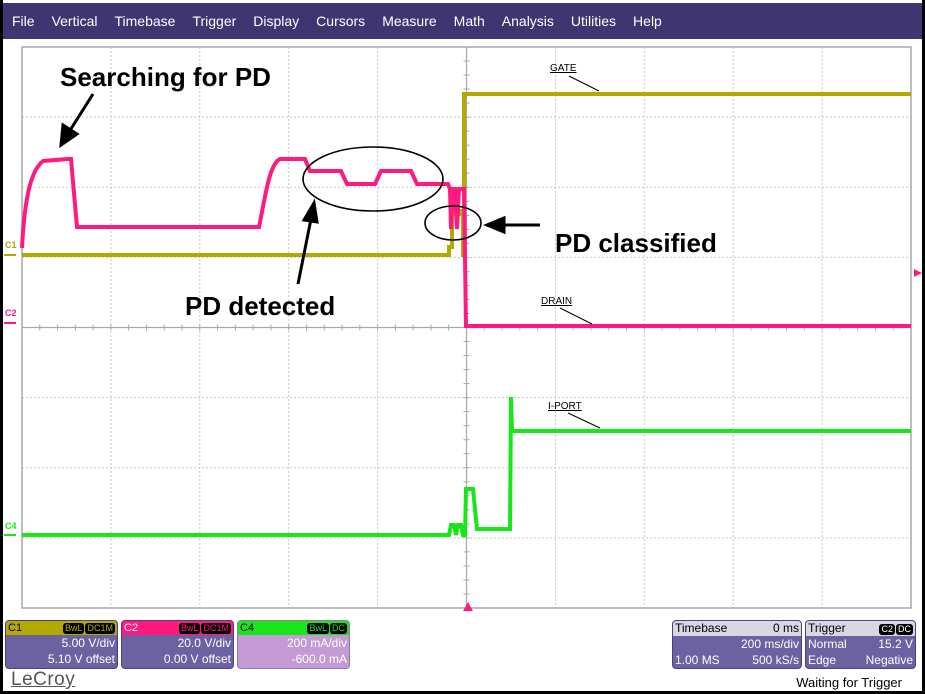 This screenshot has width=925, height=694. Describe the element at coordinates (204, 643) in the screenshot. I see `c2-scale: 20.0 V/div` at that location.